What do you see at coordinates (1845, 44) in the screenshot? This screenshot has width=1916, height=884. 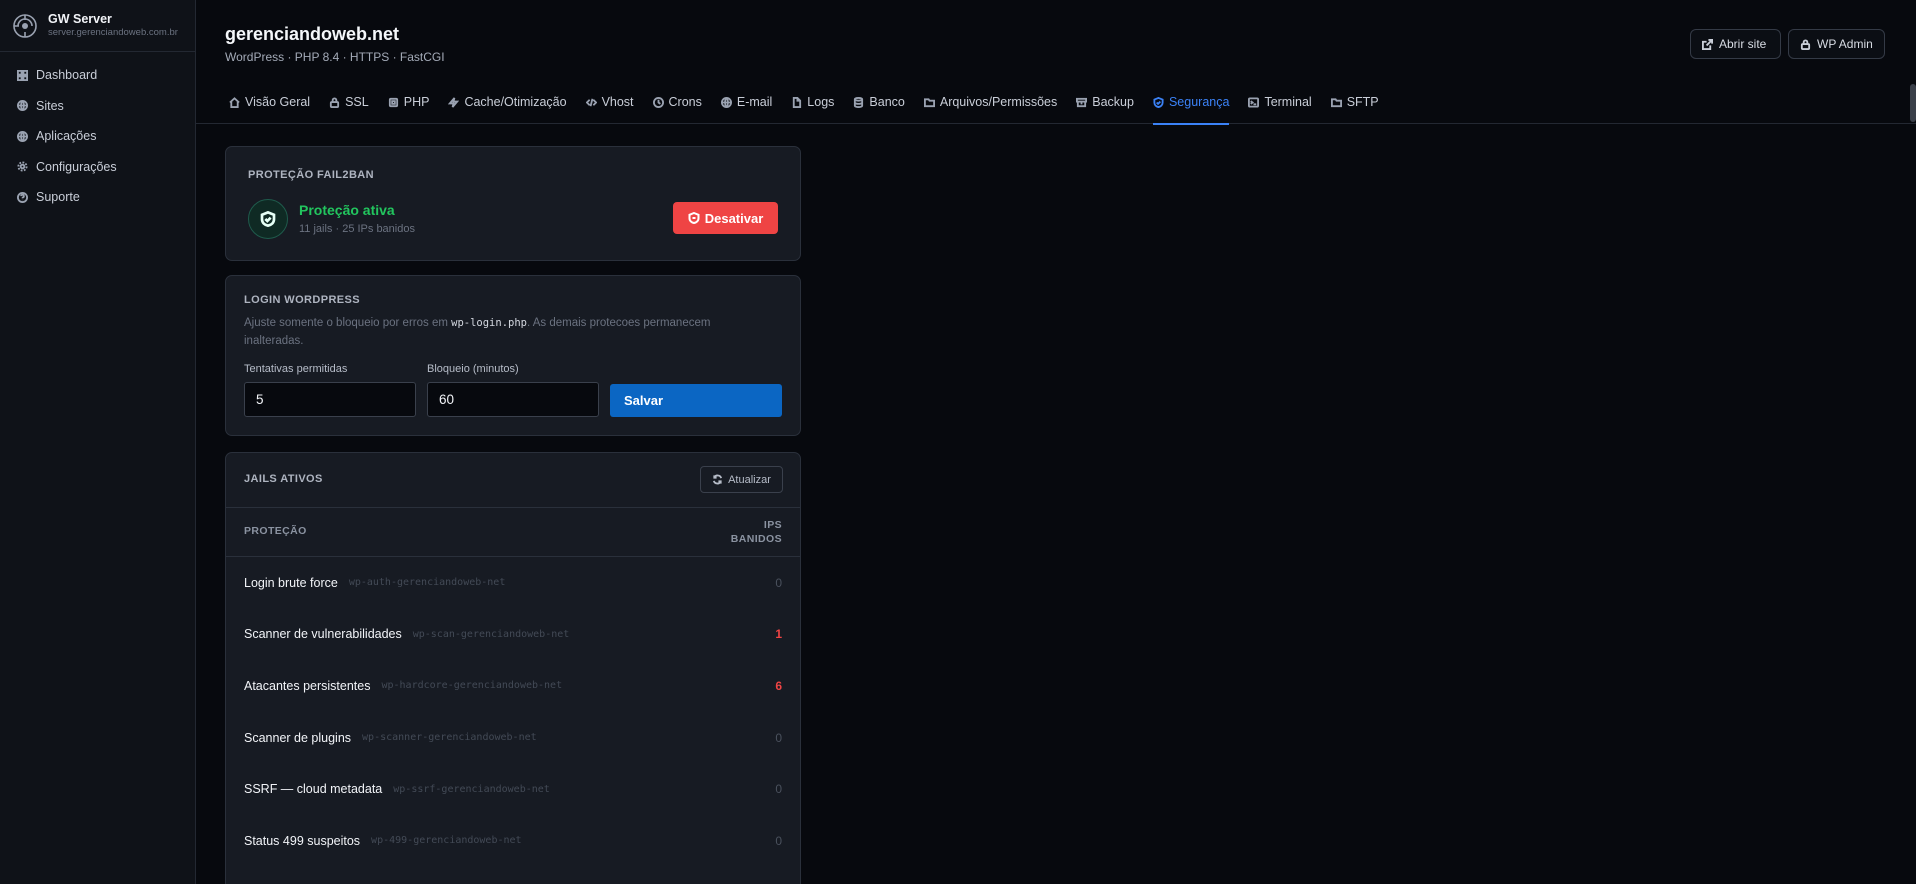 I see `wp-admin-label: WP Admin` at bounding box center [1845, 44].